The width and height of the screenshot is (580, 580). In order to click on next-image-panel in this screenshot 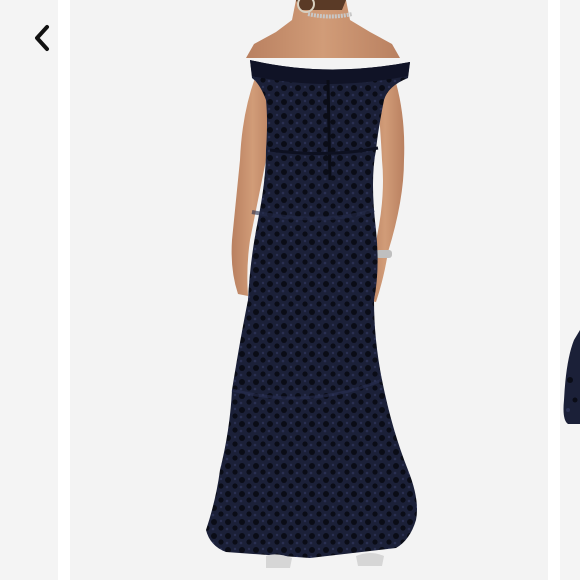, I will do `click(570, 290)`.